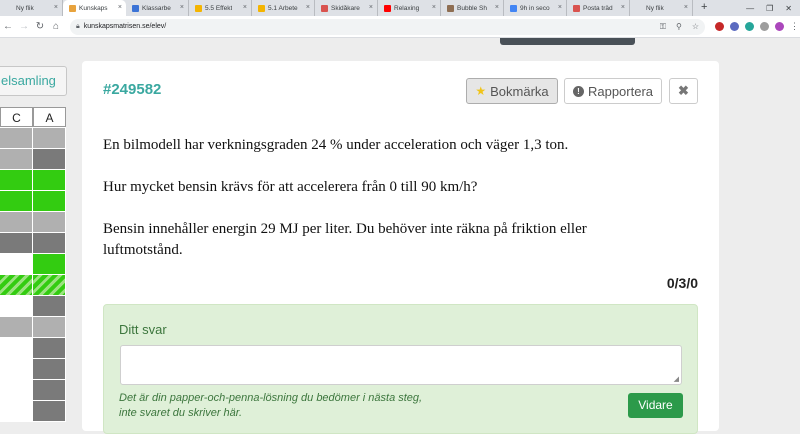 The height and width of the screenshot is (434, 800). I want to click on reload-icon: ↻, so click(40, 26).